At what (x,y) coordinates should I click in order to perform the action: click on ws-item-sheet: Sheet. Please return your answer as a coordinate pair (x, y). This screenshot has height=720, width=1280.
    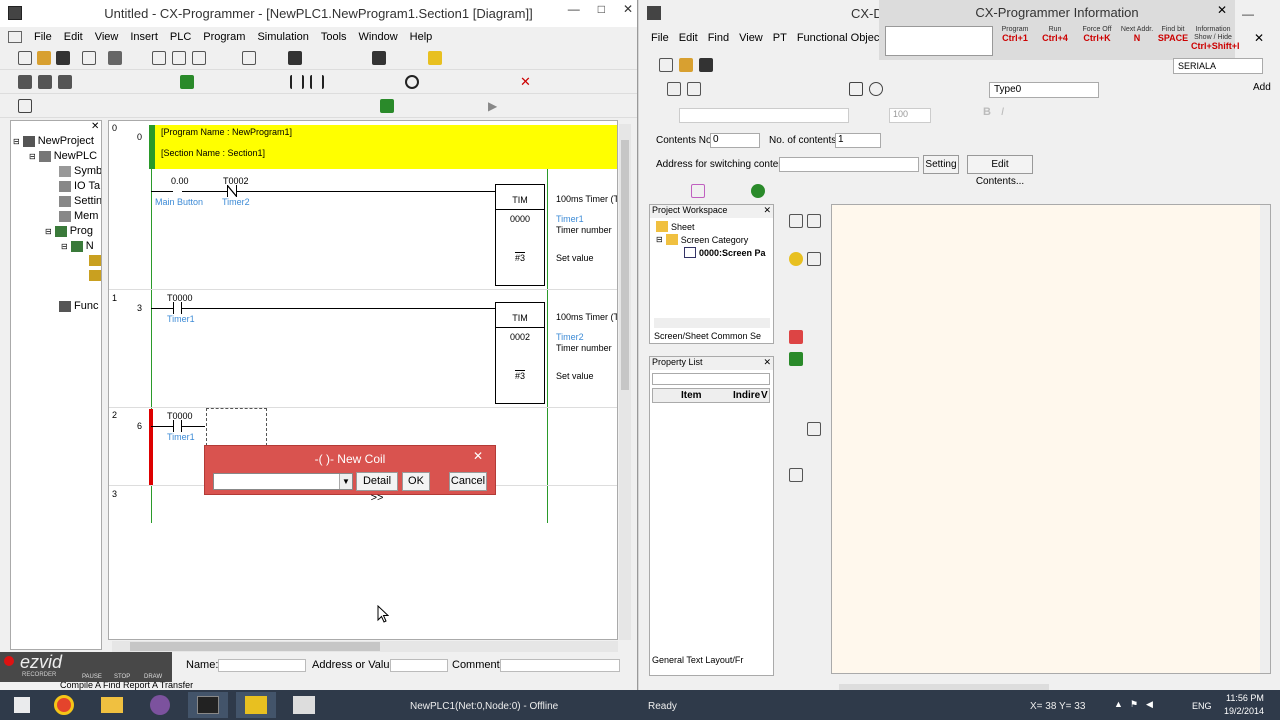
    Looking at the image, I should click on (675, 226).